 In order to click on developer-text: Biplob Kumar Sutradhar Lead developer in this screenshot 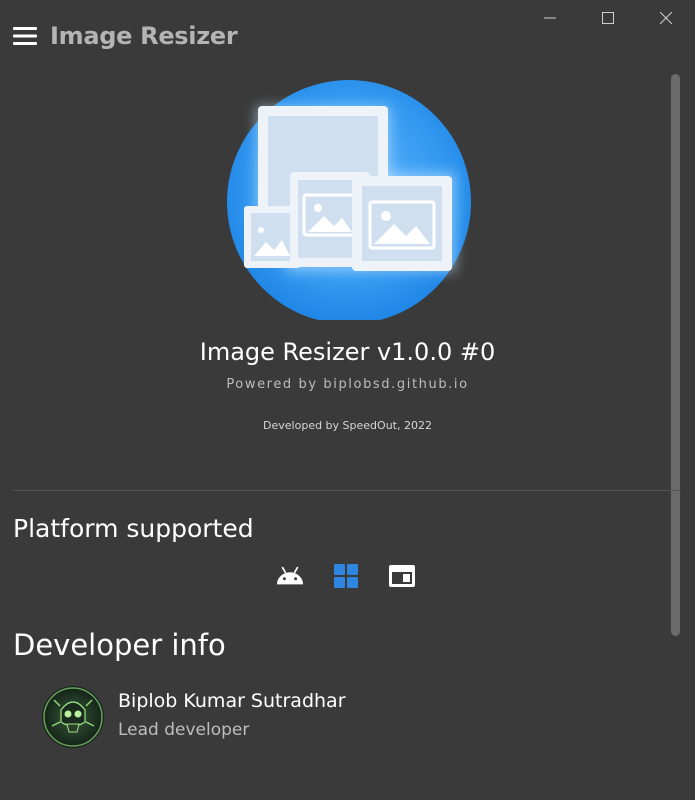, I will do `click(232, 715)`.